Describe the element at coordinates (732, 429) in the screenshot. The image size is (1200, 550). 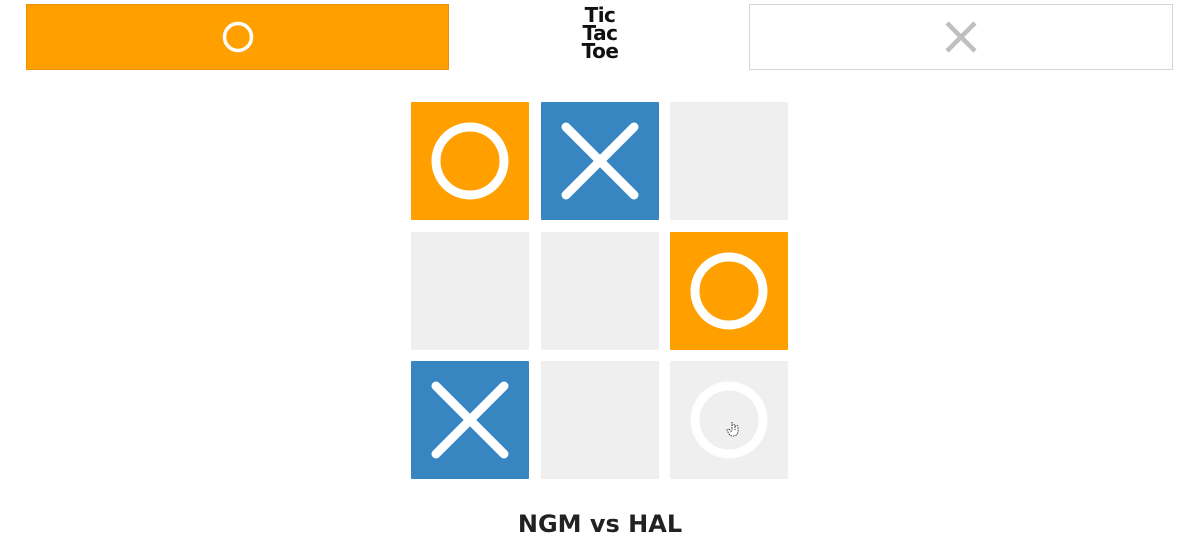
I see `hand-cursor-icon` at that location.